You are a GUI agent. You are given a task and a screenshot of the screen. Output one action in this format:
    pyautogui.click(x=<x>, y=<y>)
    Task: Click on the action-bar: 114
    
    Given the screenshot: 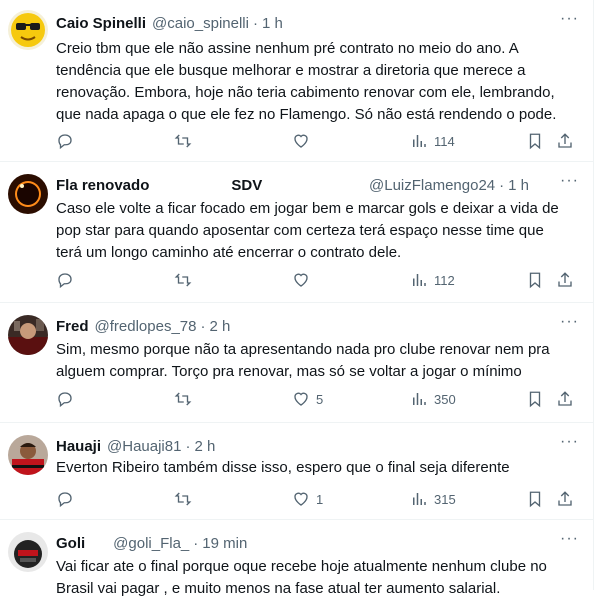 What is the action you would take?
    pyautogui.click(x=317, y=143)
    